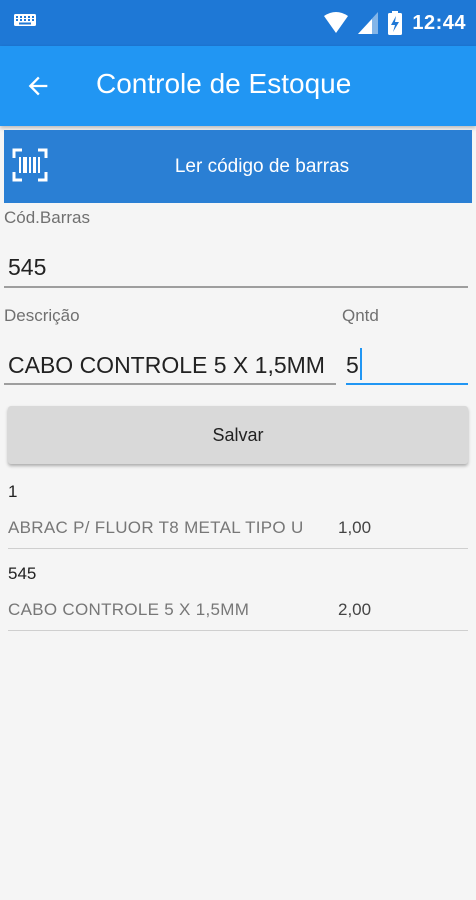 The image size is (476, 900). I want to click on barcode-underline, so click(236, 287).